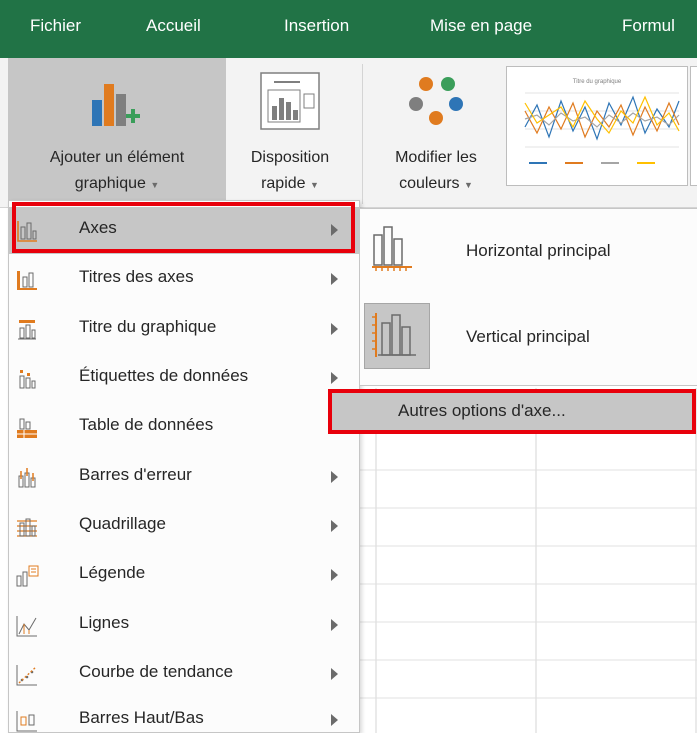 The image size is (697, 733). Describe the element at coordinates (648, 26) in the screenshot. I see `tab-formules: Formul` at that location.